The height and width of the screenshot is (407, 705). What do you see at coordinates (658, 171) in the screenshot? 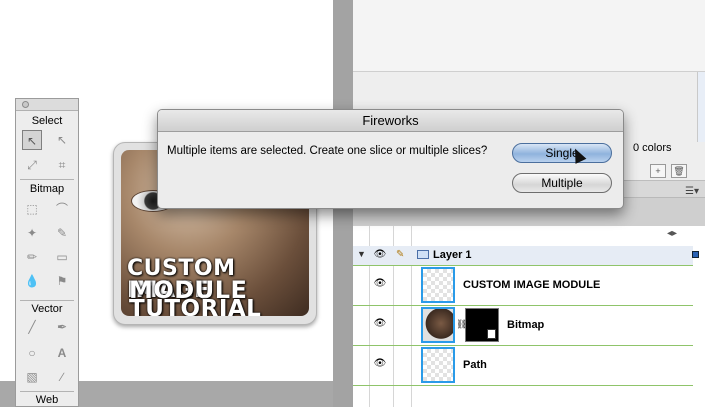
I see `new-swatch-icon: +` at bounding box center [658, 171].